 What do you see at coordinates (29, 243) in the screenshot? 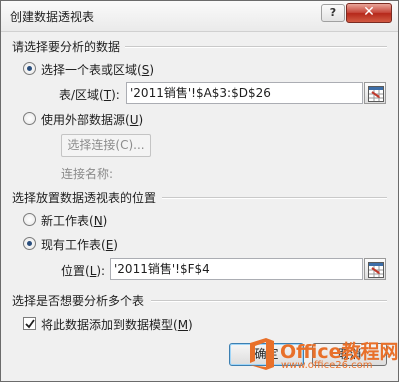
I see `radio-existing-worksheet` at bounding box center [29, 243].